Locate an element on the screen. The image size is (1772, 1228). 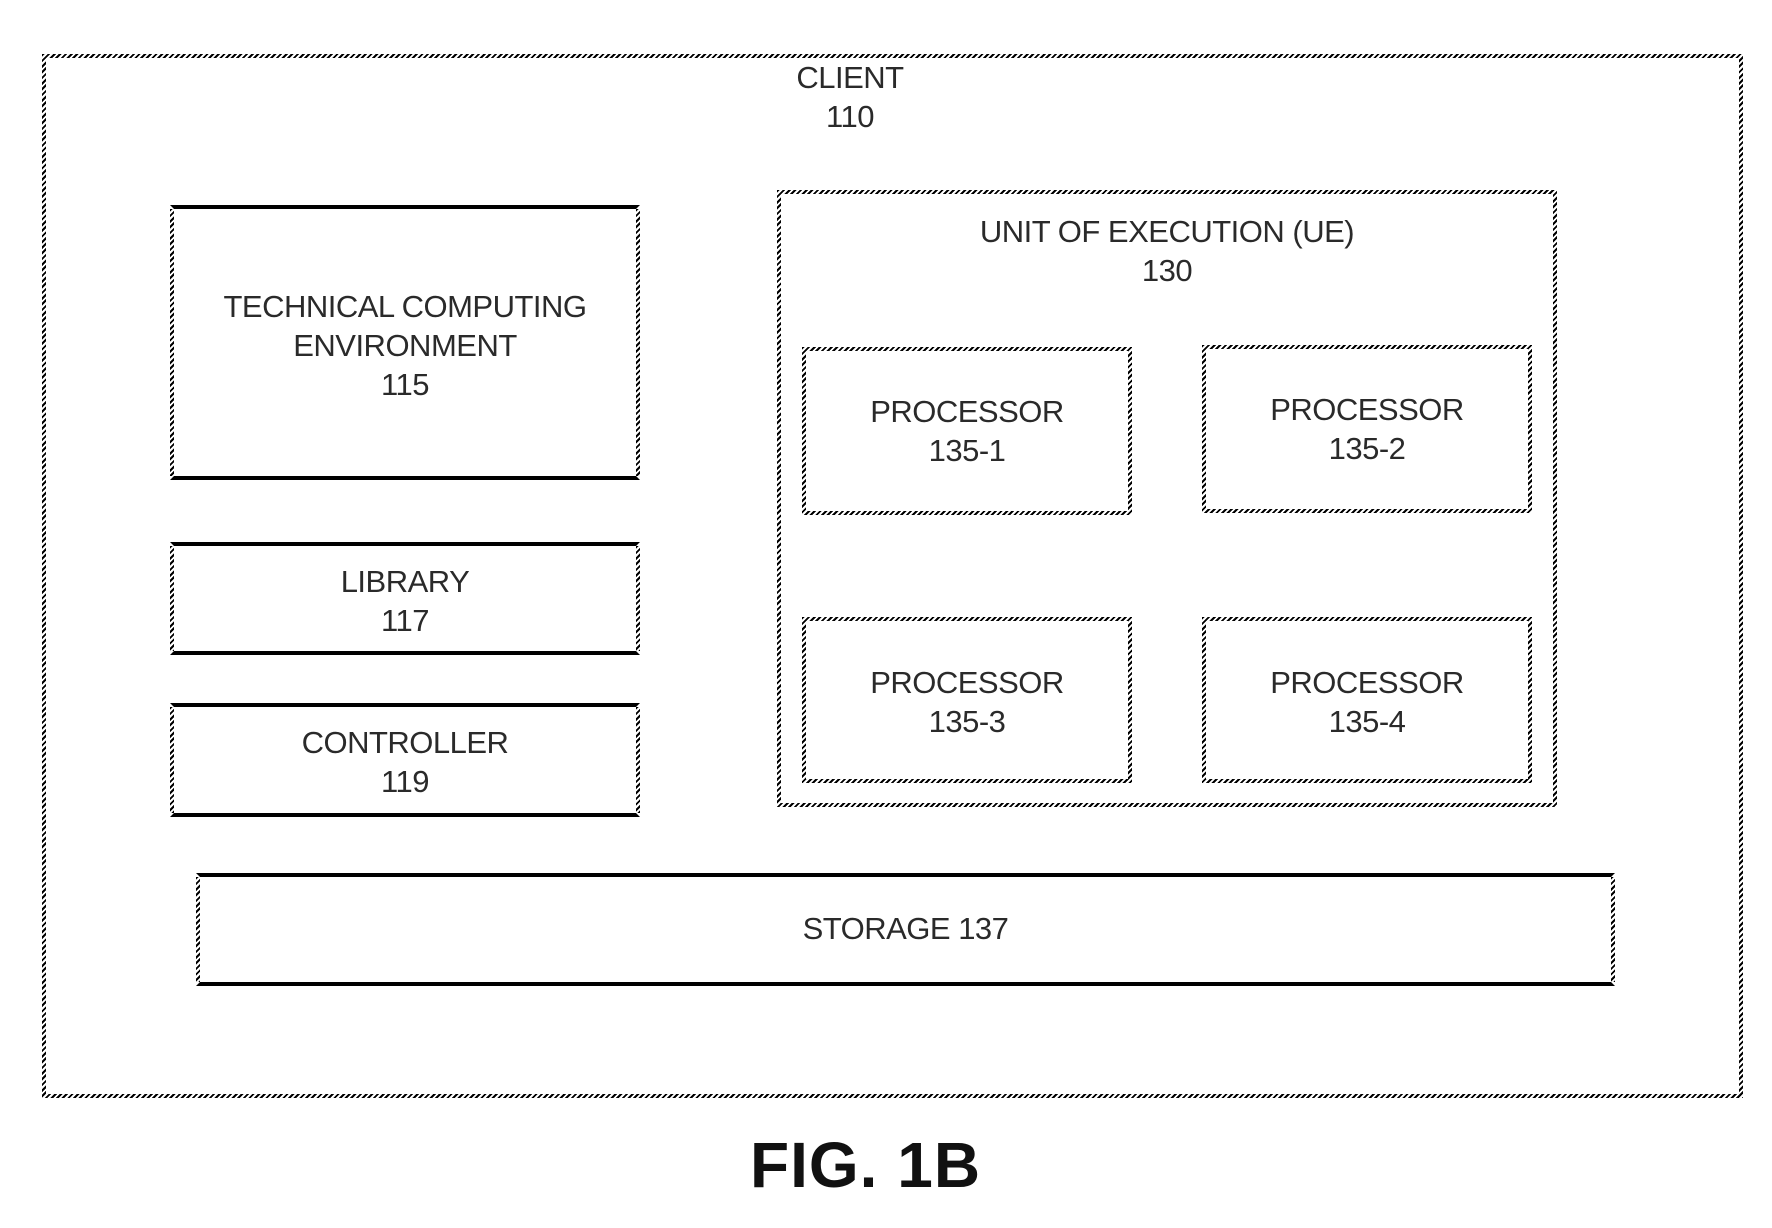
client-ref: 110 is located at coordinates (850, 116).